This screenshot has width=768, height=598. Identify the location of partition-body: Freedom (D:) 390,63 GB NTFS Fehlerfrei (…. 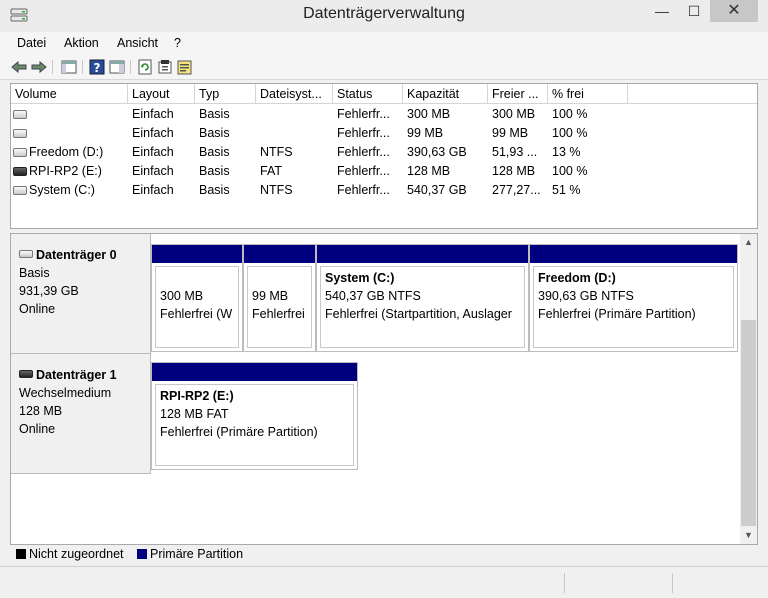
(633, 307).